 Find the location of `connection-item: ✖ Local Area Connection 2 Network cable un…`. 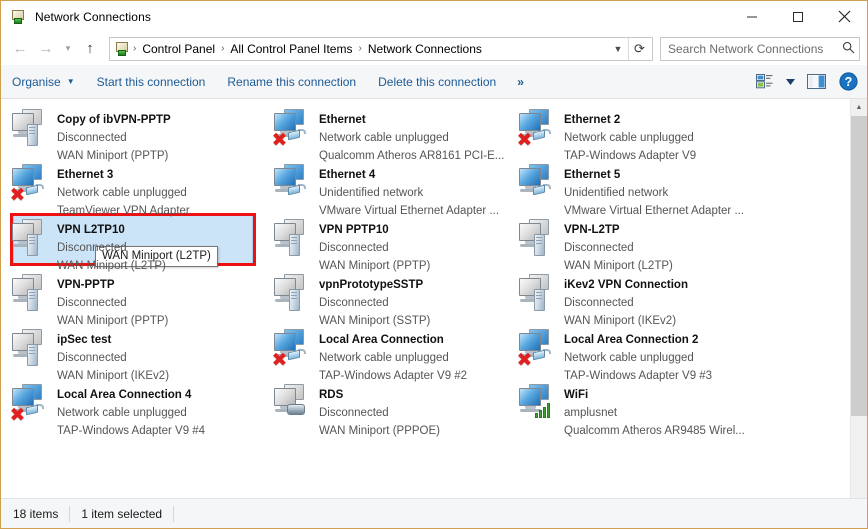

connection-item: ✖ Local Area Connection 2 Network cable un… is located at coordinates (681, 353).